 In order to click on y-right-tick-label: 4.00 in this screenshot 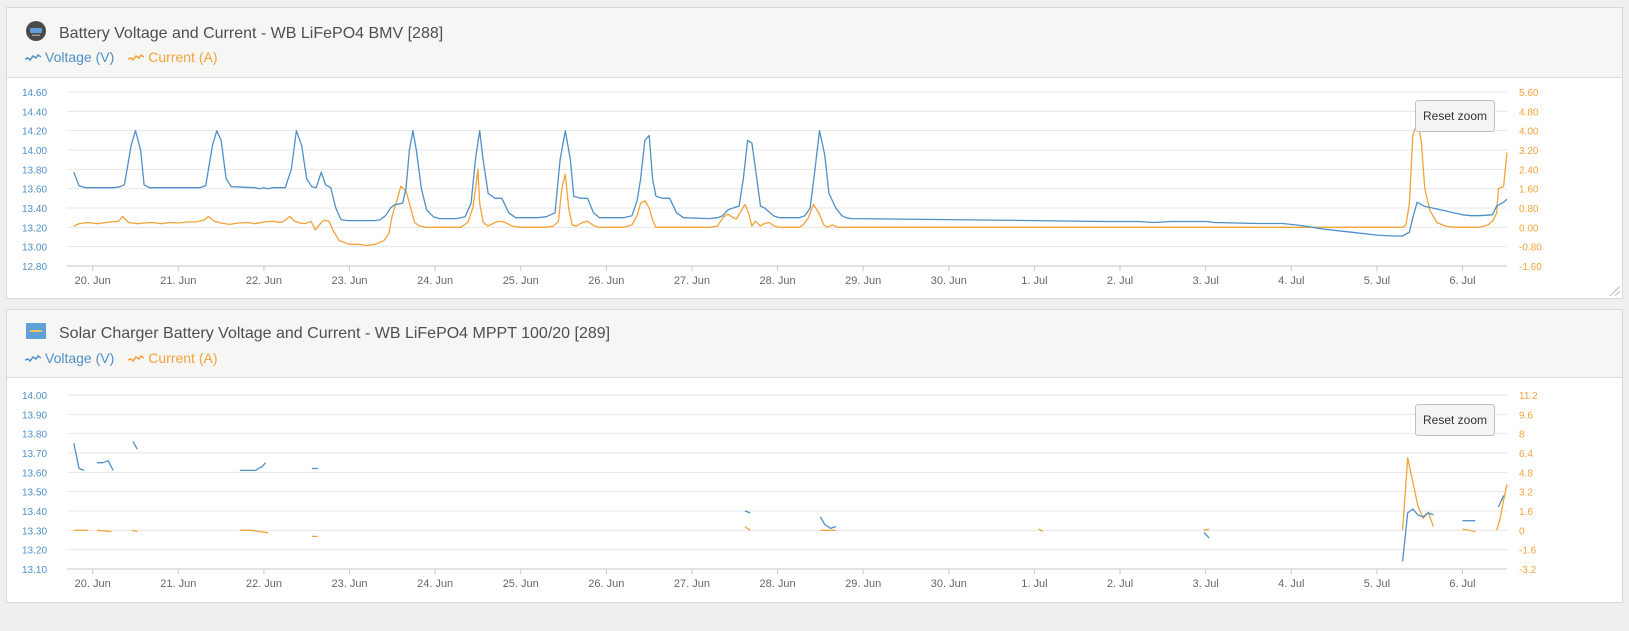, I will do `click(1529, 132)`.